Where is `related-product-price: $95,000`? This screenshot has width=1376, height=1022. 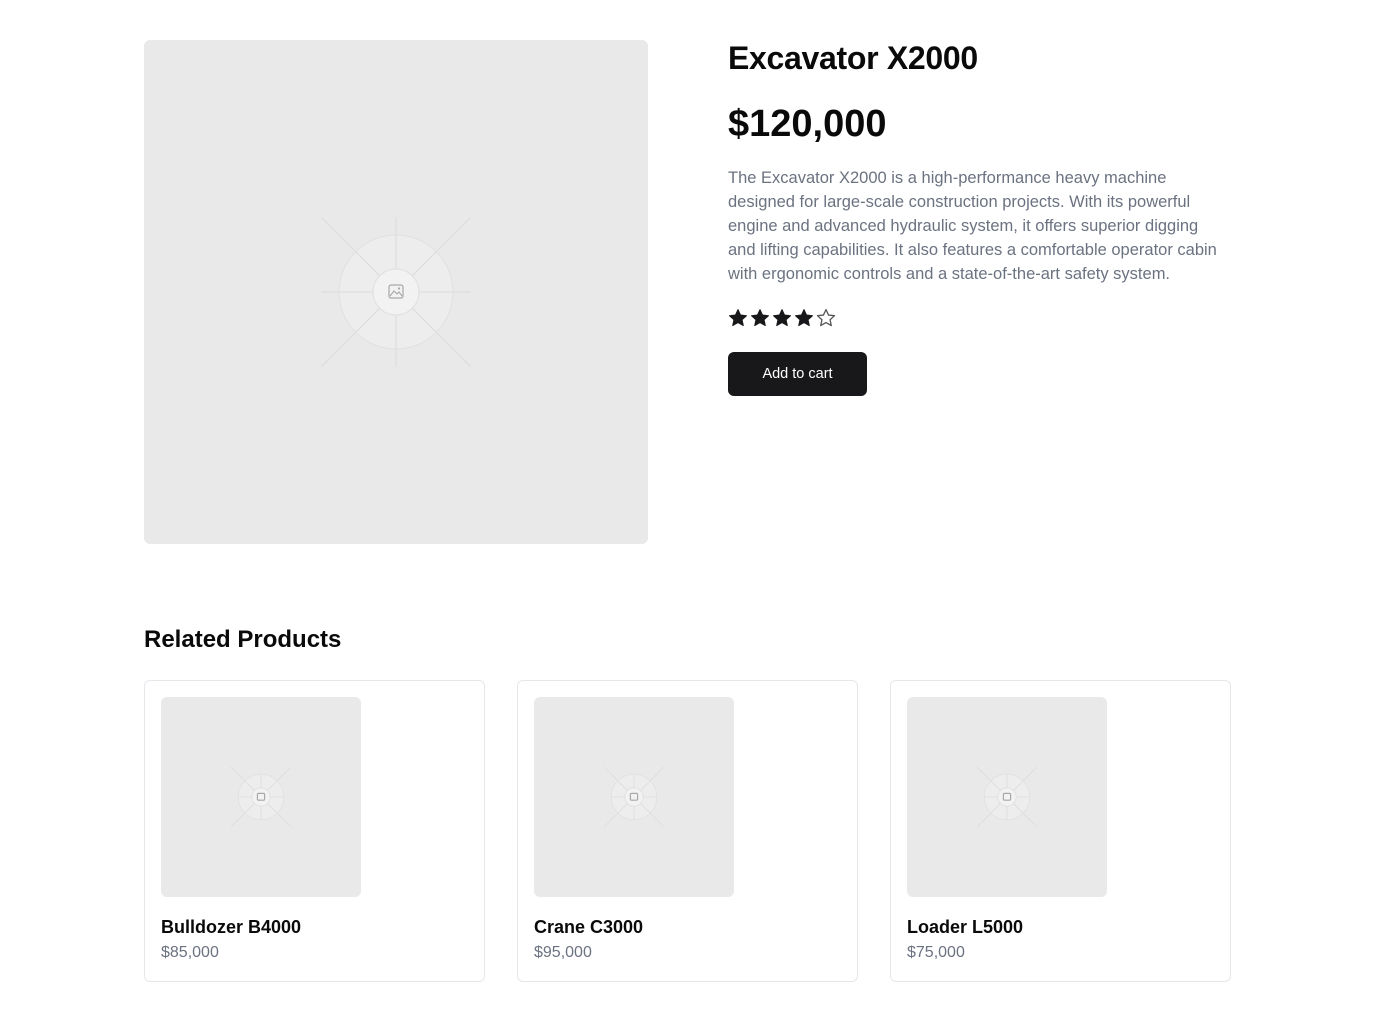 related-product-price: $95,000 is located at coordinates (563, 952).